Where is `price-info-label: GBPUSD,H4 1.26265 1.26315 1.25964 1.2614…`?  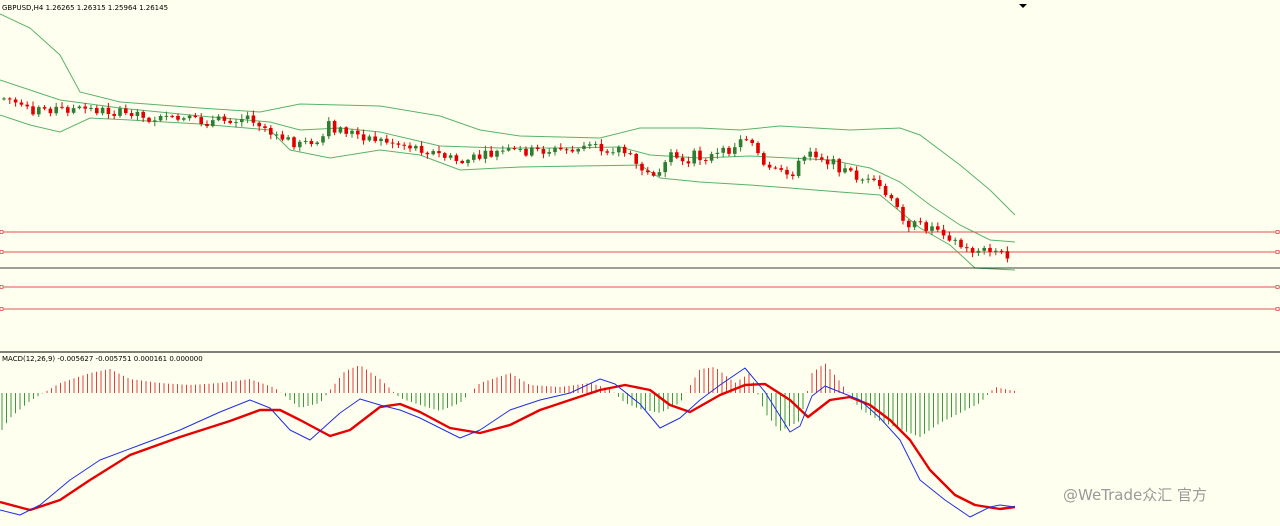 price-info-label: GBPUSD,H4 1.26265 1.26315 1.25964 1.2614… is located at coordinates (85, 8).